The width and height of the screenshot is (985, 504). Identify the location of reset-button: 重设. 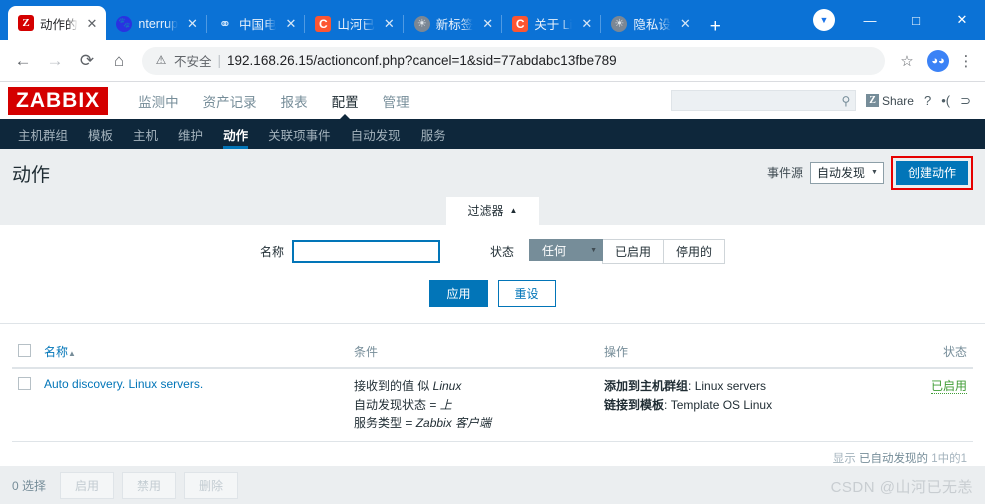
(526, 293).